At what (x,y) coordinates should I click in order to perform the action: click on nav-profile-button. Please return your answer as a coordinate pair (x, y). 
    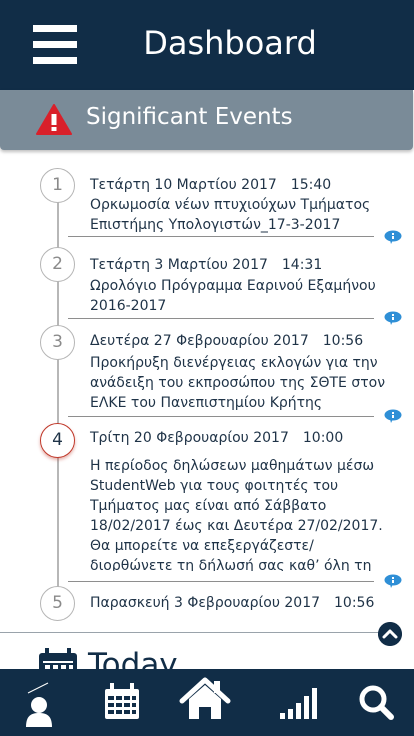
    Looking at the image, I should click on (44, 702).